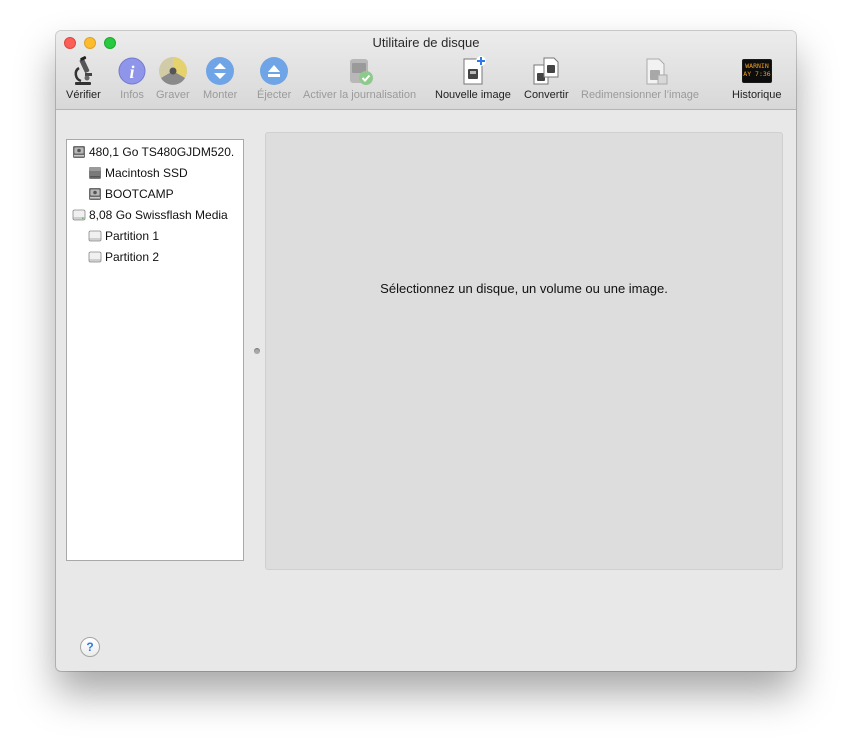 The width and height of the screenshot is (852, 752). What do you see at coordinates (756, 74) in the screenshot?
I see `svg-text: AY 7:36` at bounding box center [756, 74].